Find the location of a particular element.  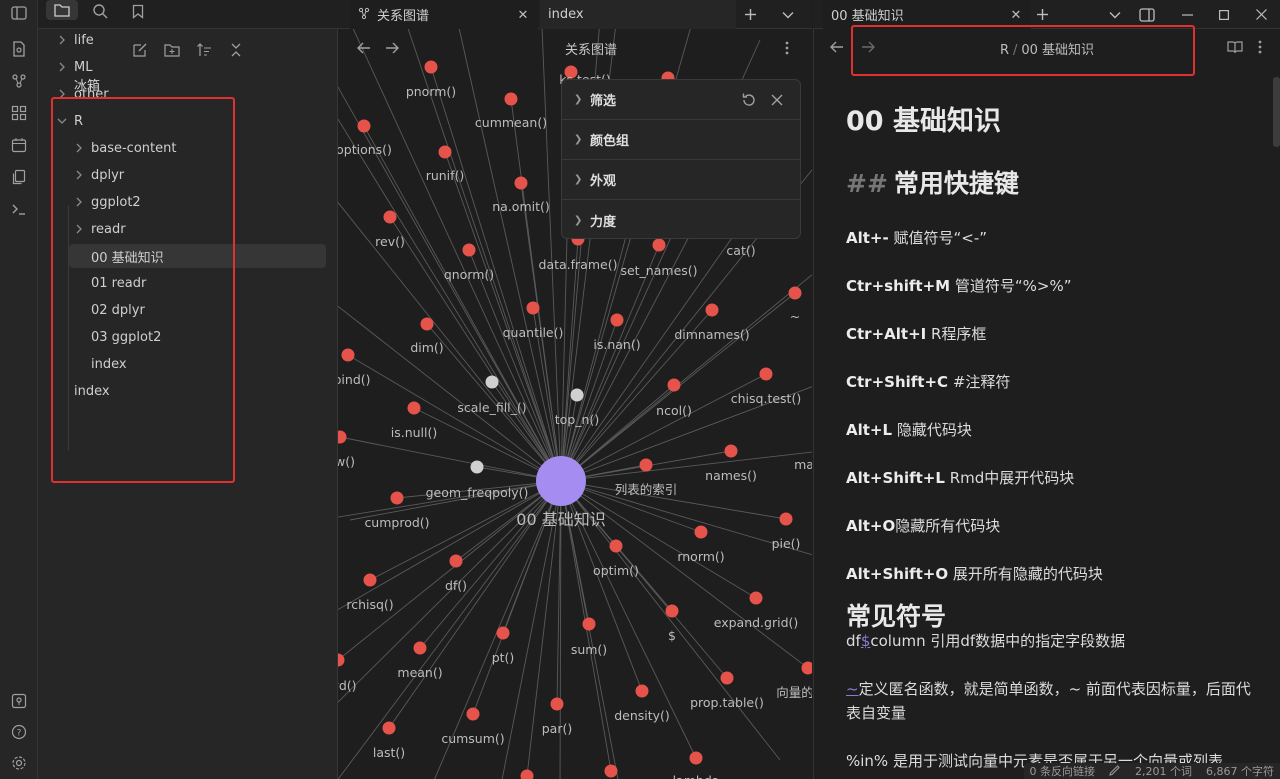

breadcrumb-parent: R is located at coordinates (1004, 50).